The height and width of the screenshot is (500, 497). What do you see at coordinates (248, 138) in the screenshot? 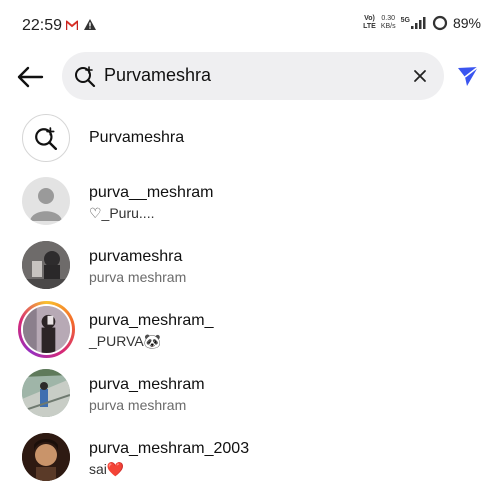
I see `keyword-suggestion-row: Purvameshra` at bounding box center [248, 138].